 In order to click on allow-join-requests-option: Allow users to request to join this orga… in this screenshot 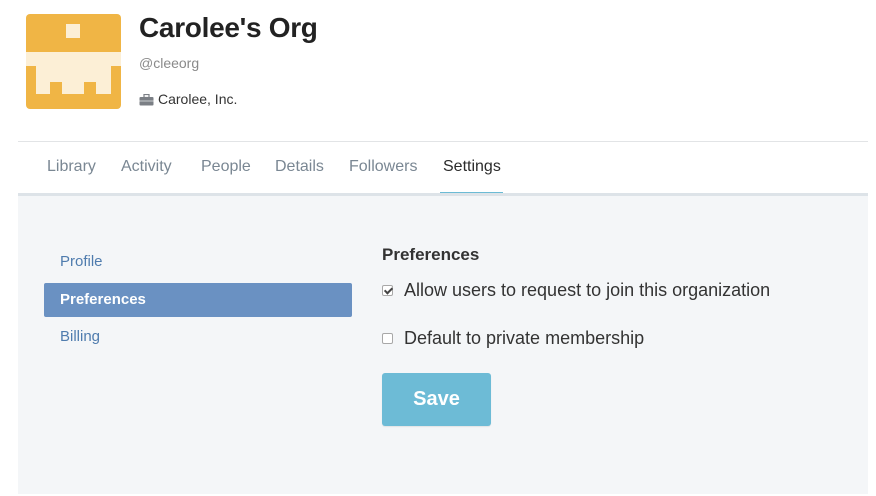, I will do `click(576, 290)`.